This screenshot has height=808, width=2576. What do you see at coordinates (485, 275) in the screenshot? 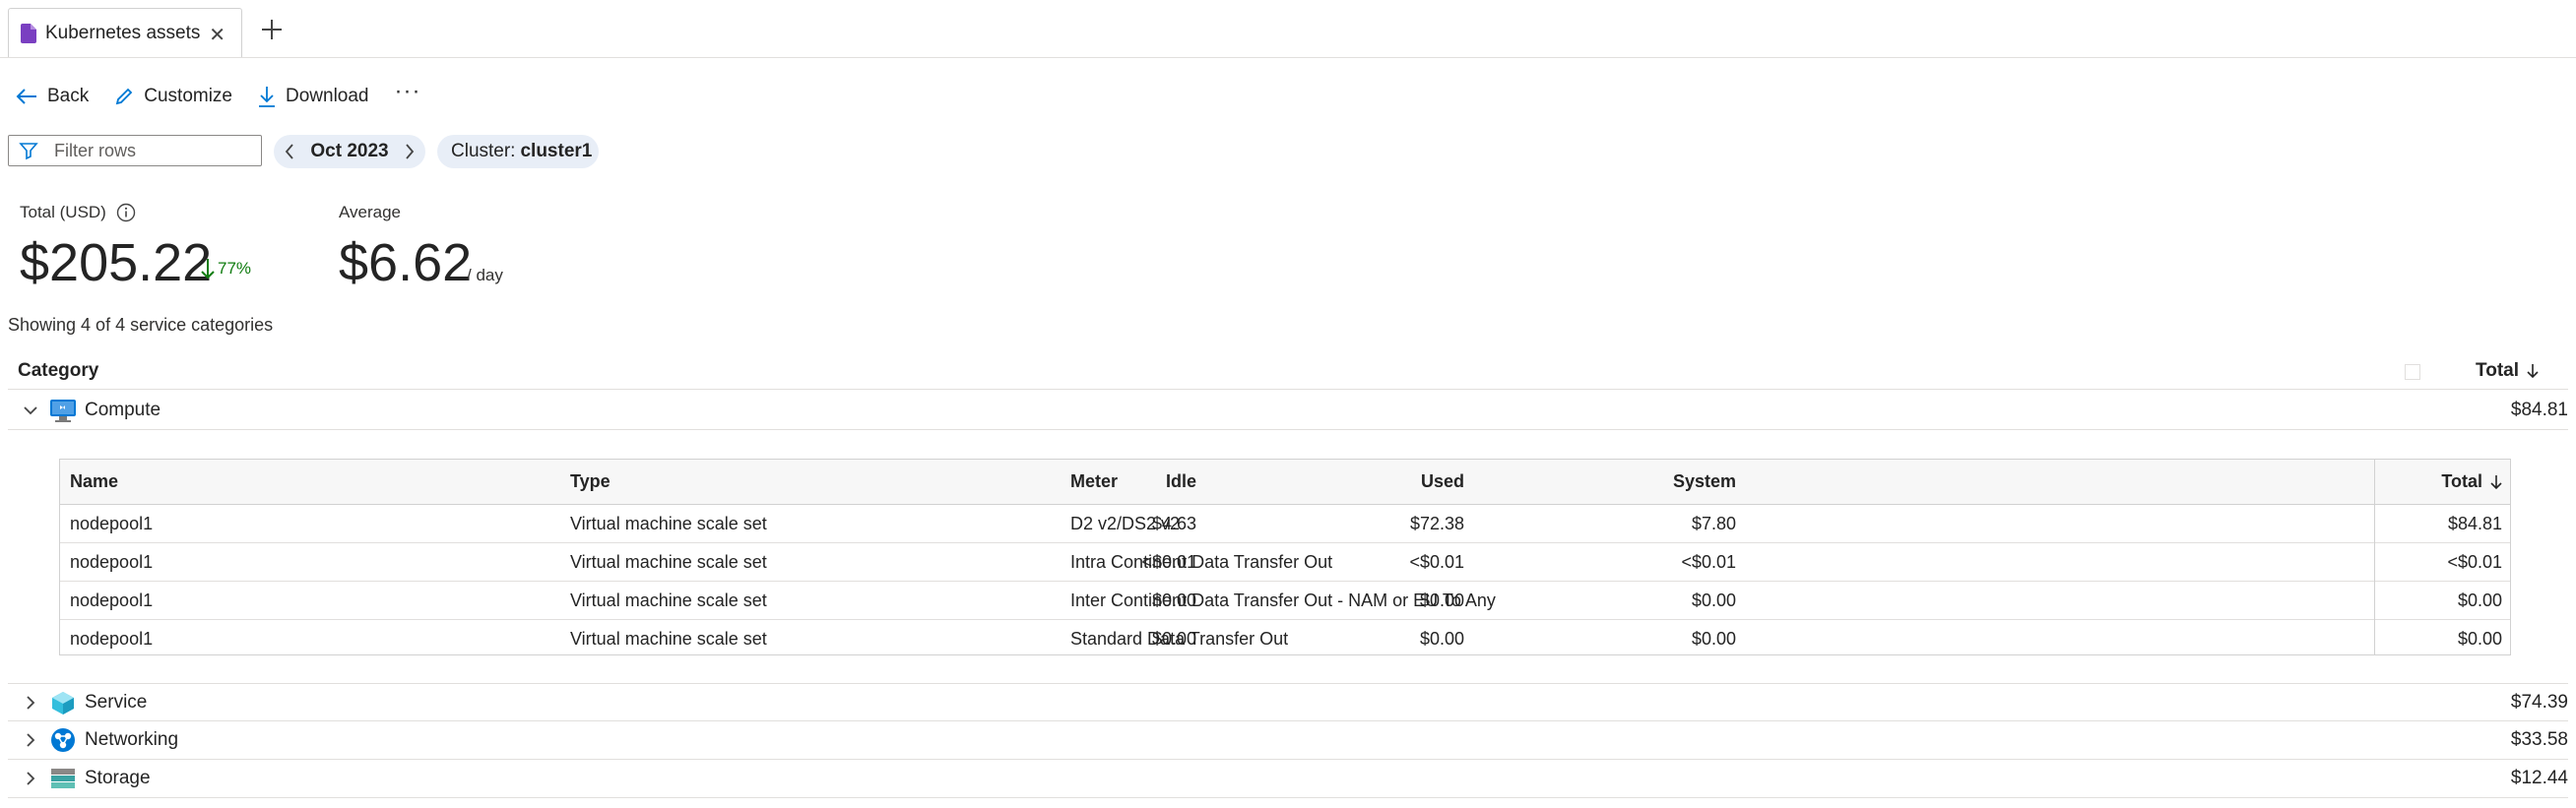
I see `average-unit: / day` at bounding box center [485, 275].